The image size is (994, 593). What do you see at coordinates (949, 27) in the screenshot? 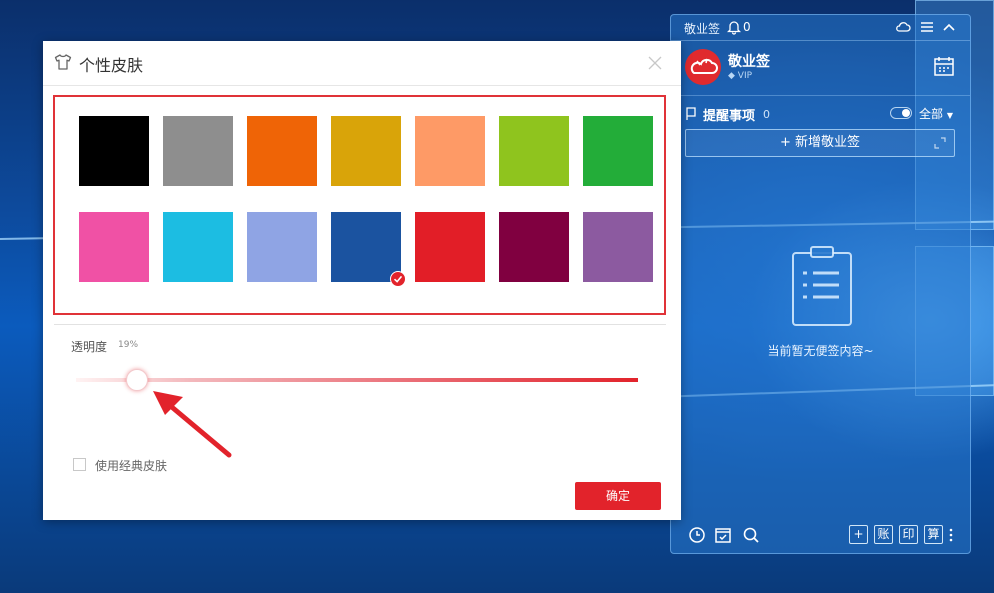
I see `collapse-icon` at bounding box center [949, 27].